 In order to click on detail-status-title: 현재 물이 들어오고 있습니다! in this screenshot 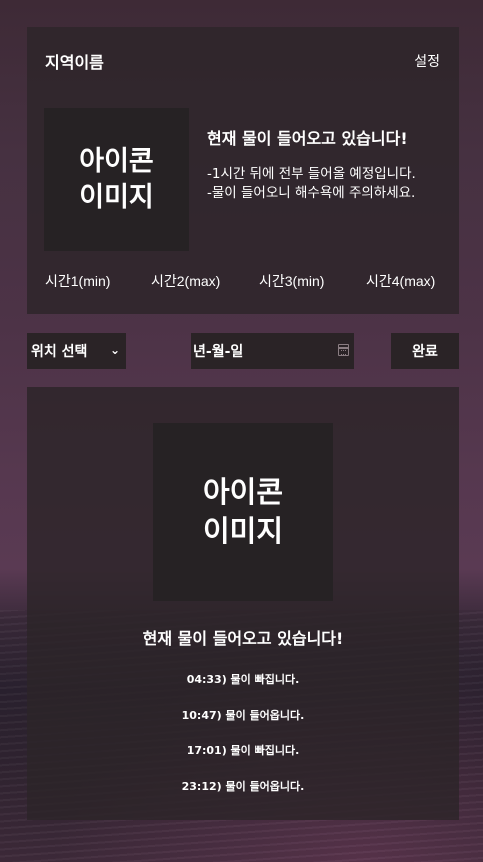, I will do `click(243, 638)`.